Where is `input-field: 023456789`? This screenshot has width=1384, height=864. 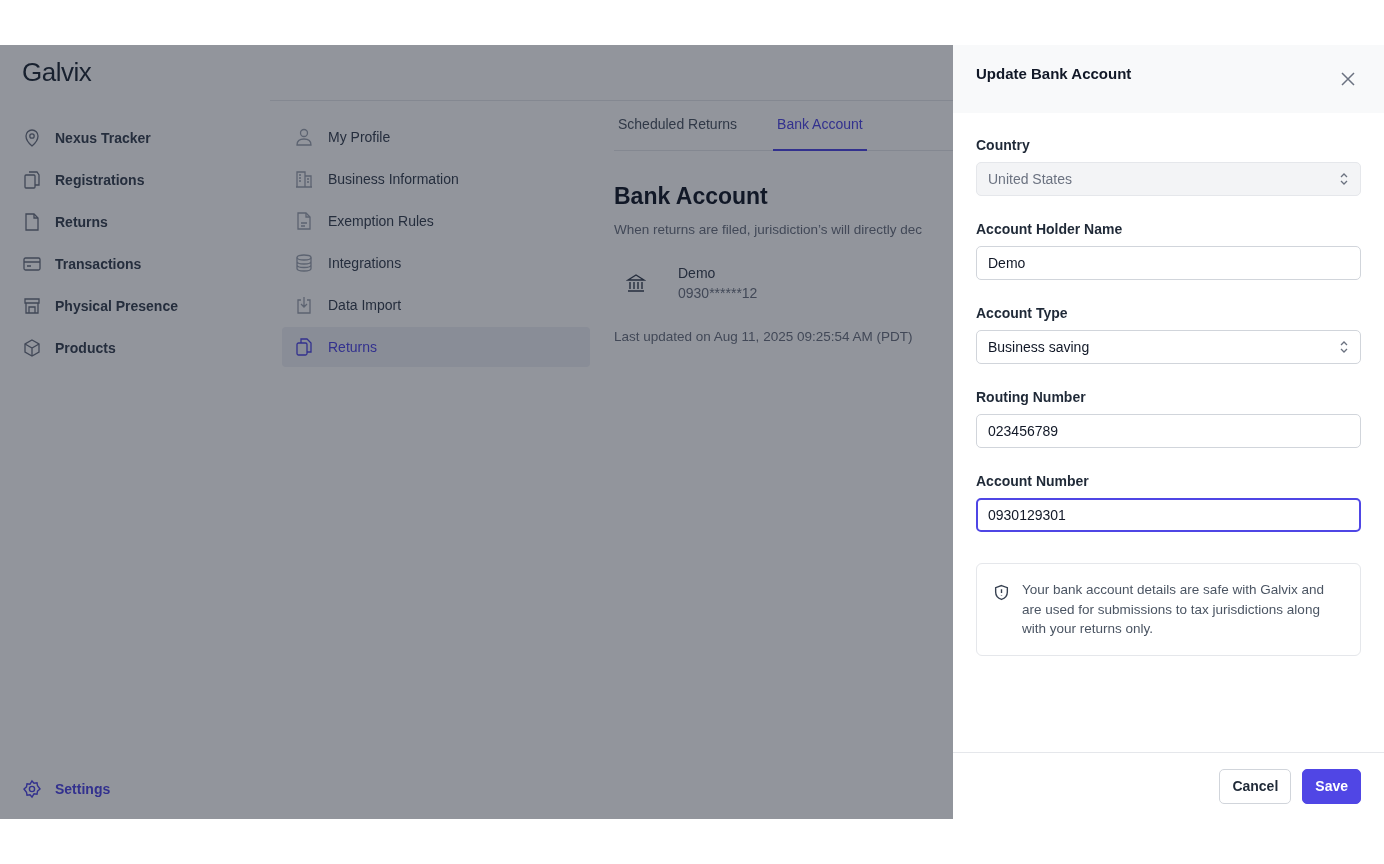 input-field: 023456789 is located at coordinates (1168, 431).